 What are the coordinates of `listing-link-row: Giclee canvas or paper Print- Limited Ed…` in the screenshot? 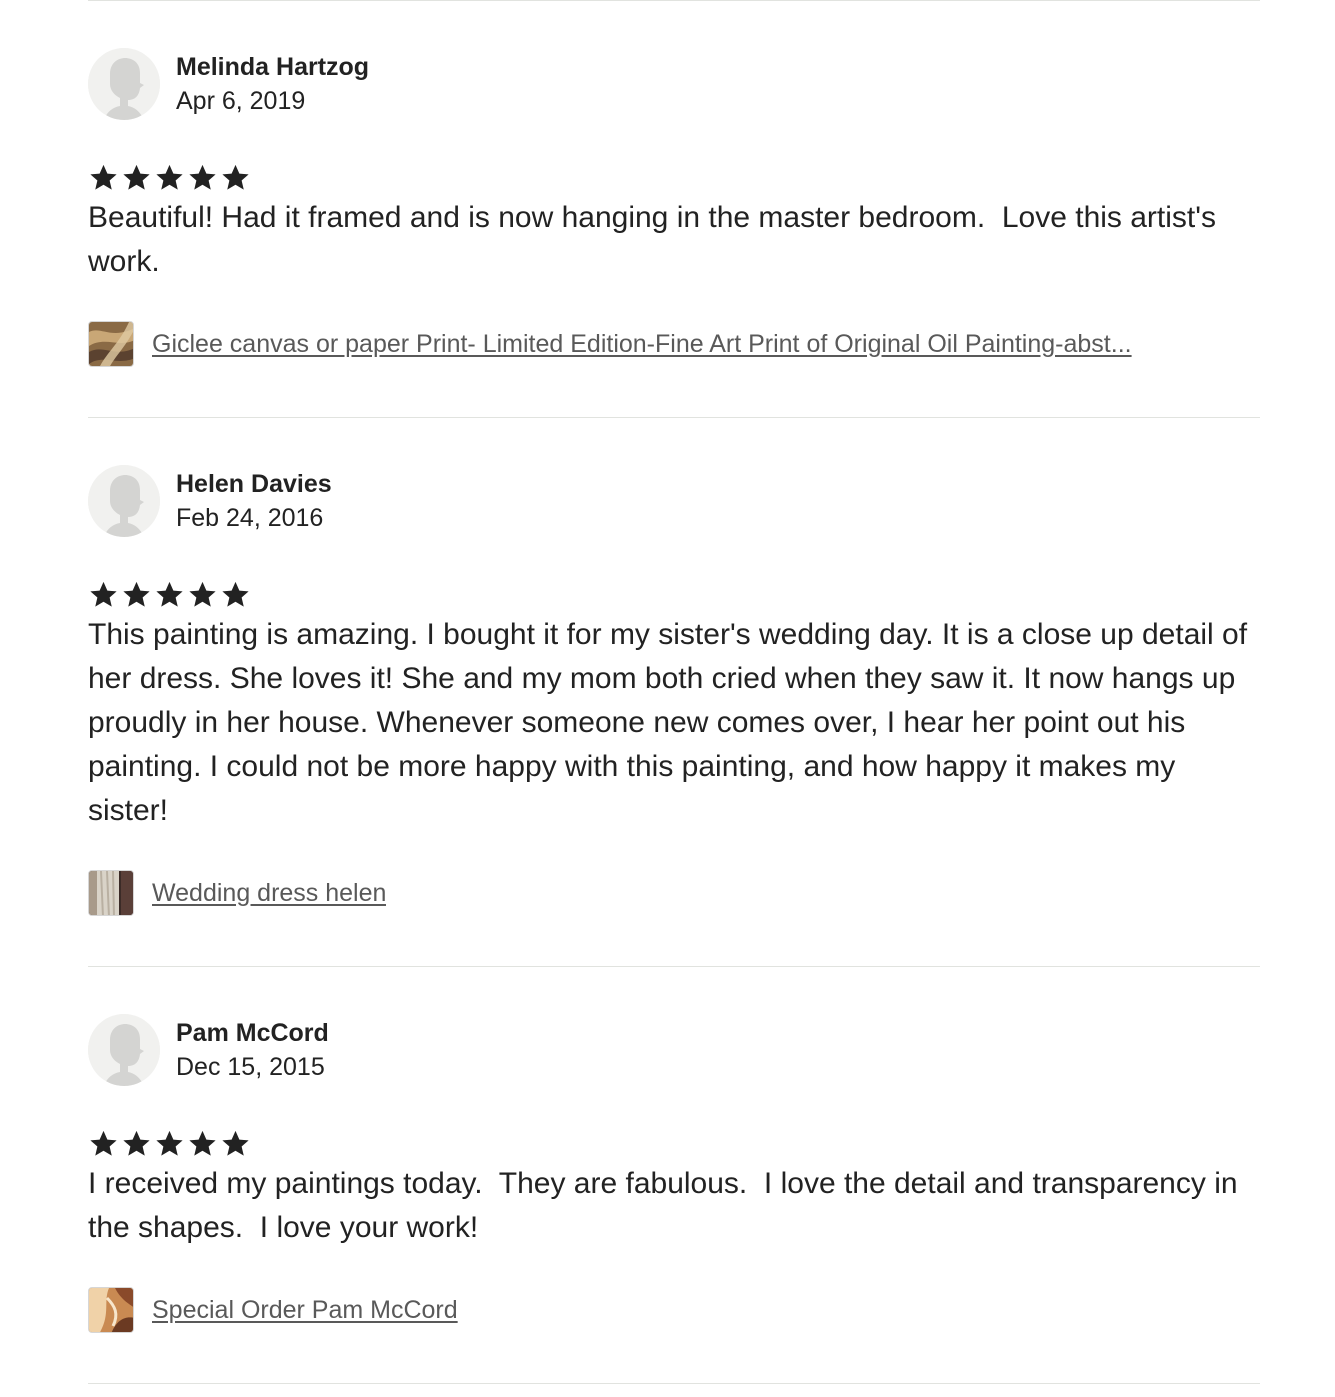 It's located at (674, 344).